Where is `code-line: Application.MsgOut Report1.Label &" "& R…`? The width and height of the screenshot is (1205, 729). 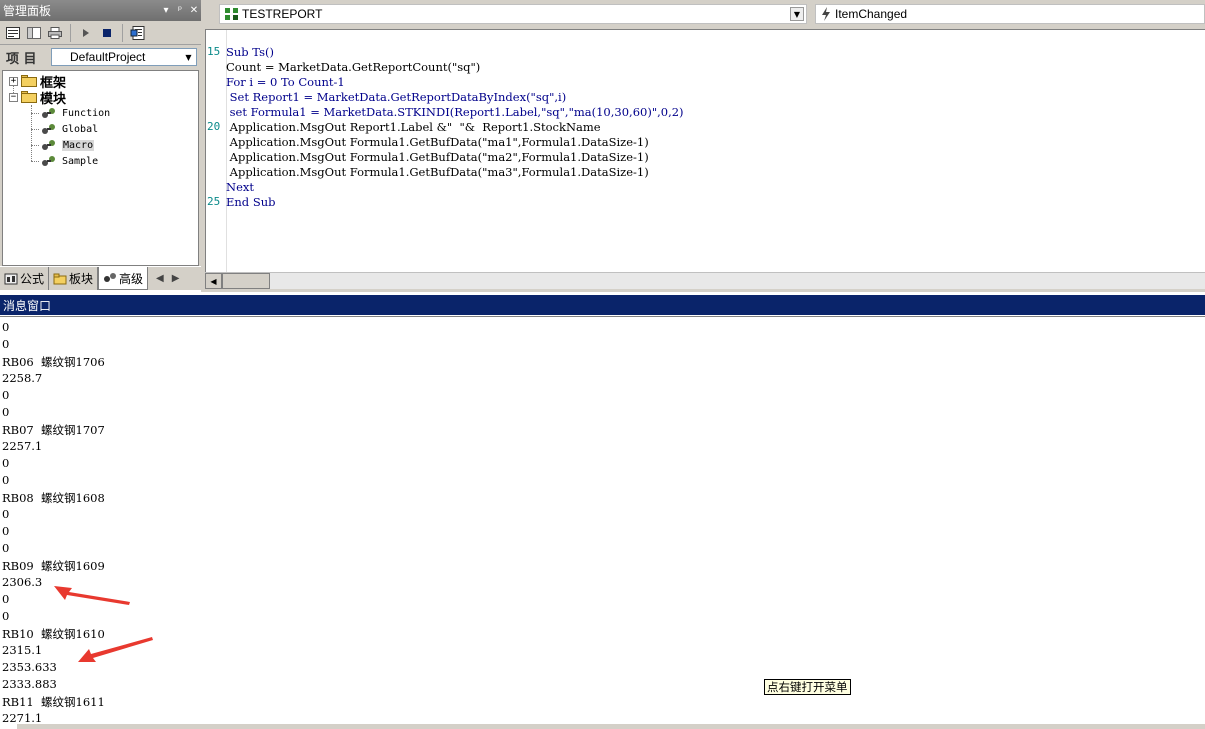 code-line: Application.MsgOut Report1.Label &" "& R… is located at coordinates (413, 127).